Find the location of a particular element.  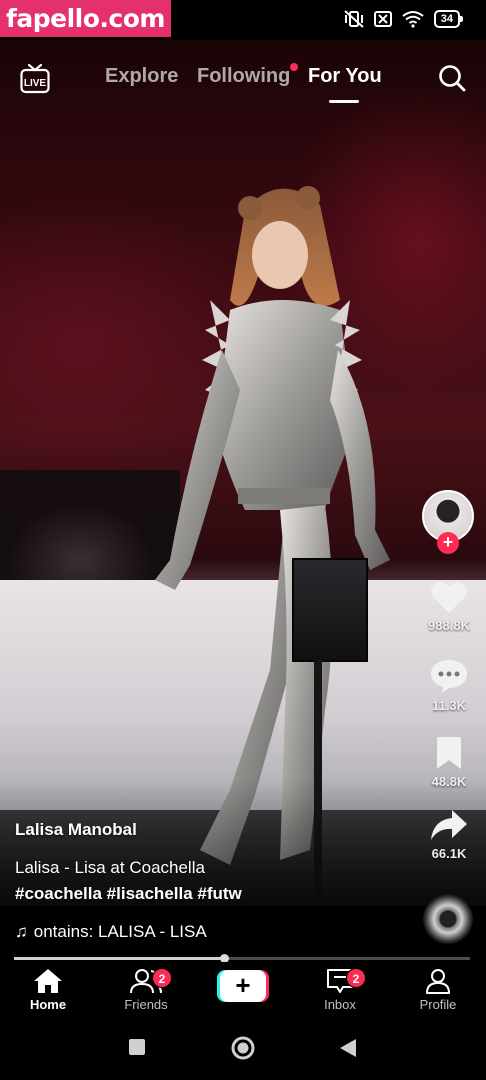

music-note-icon: ♫ is located at coordinates (21, 931).